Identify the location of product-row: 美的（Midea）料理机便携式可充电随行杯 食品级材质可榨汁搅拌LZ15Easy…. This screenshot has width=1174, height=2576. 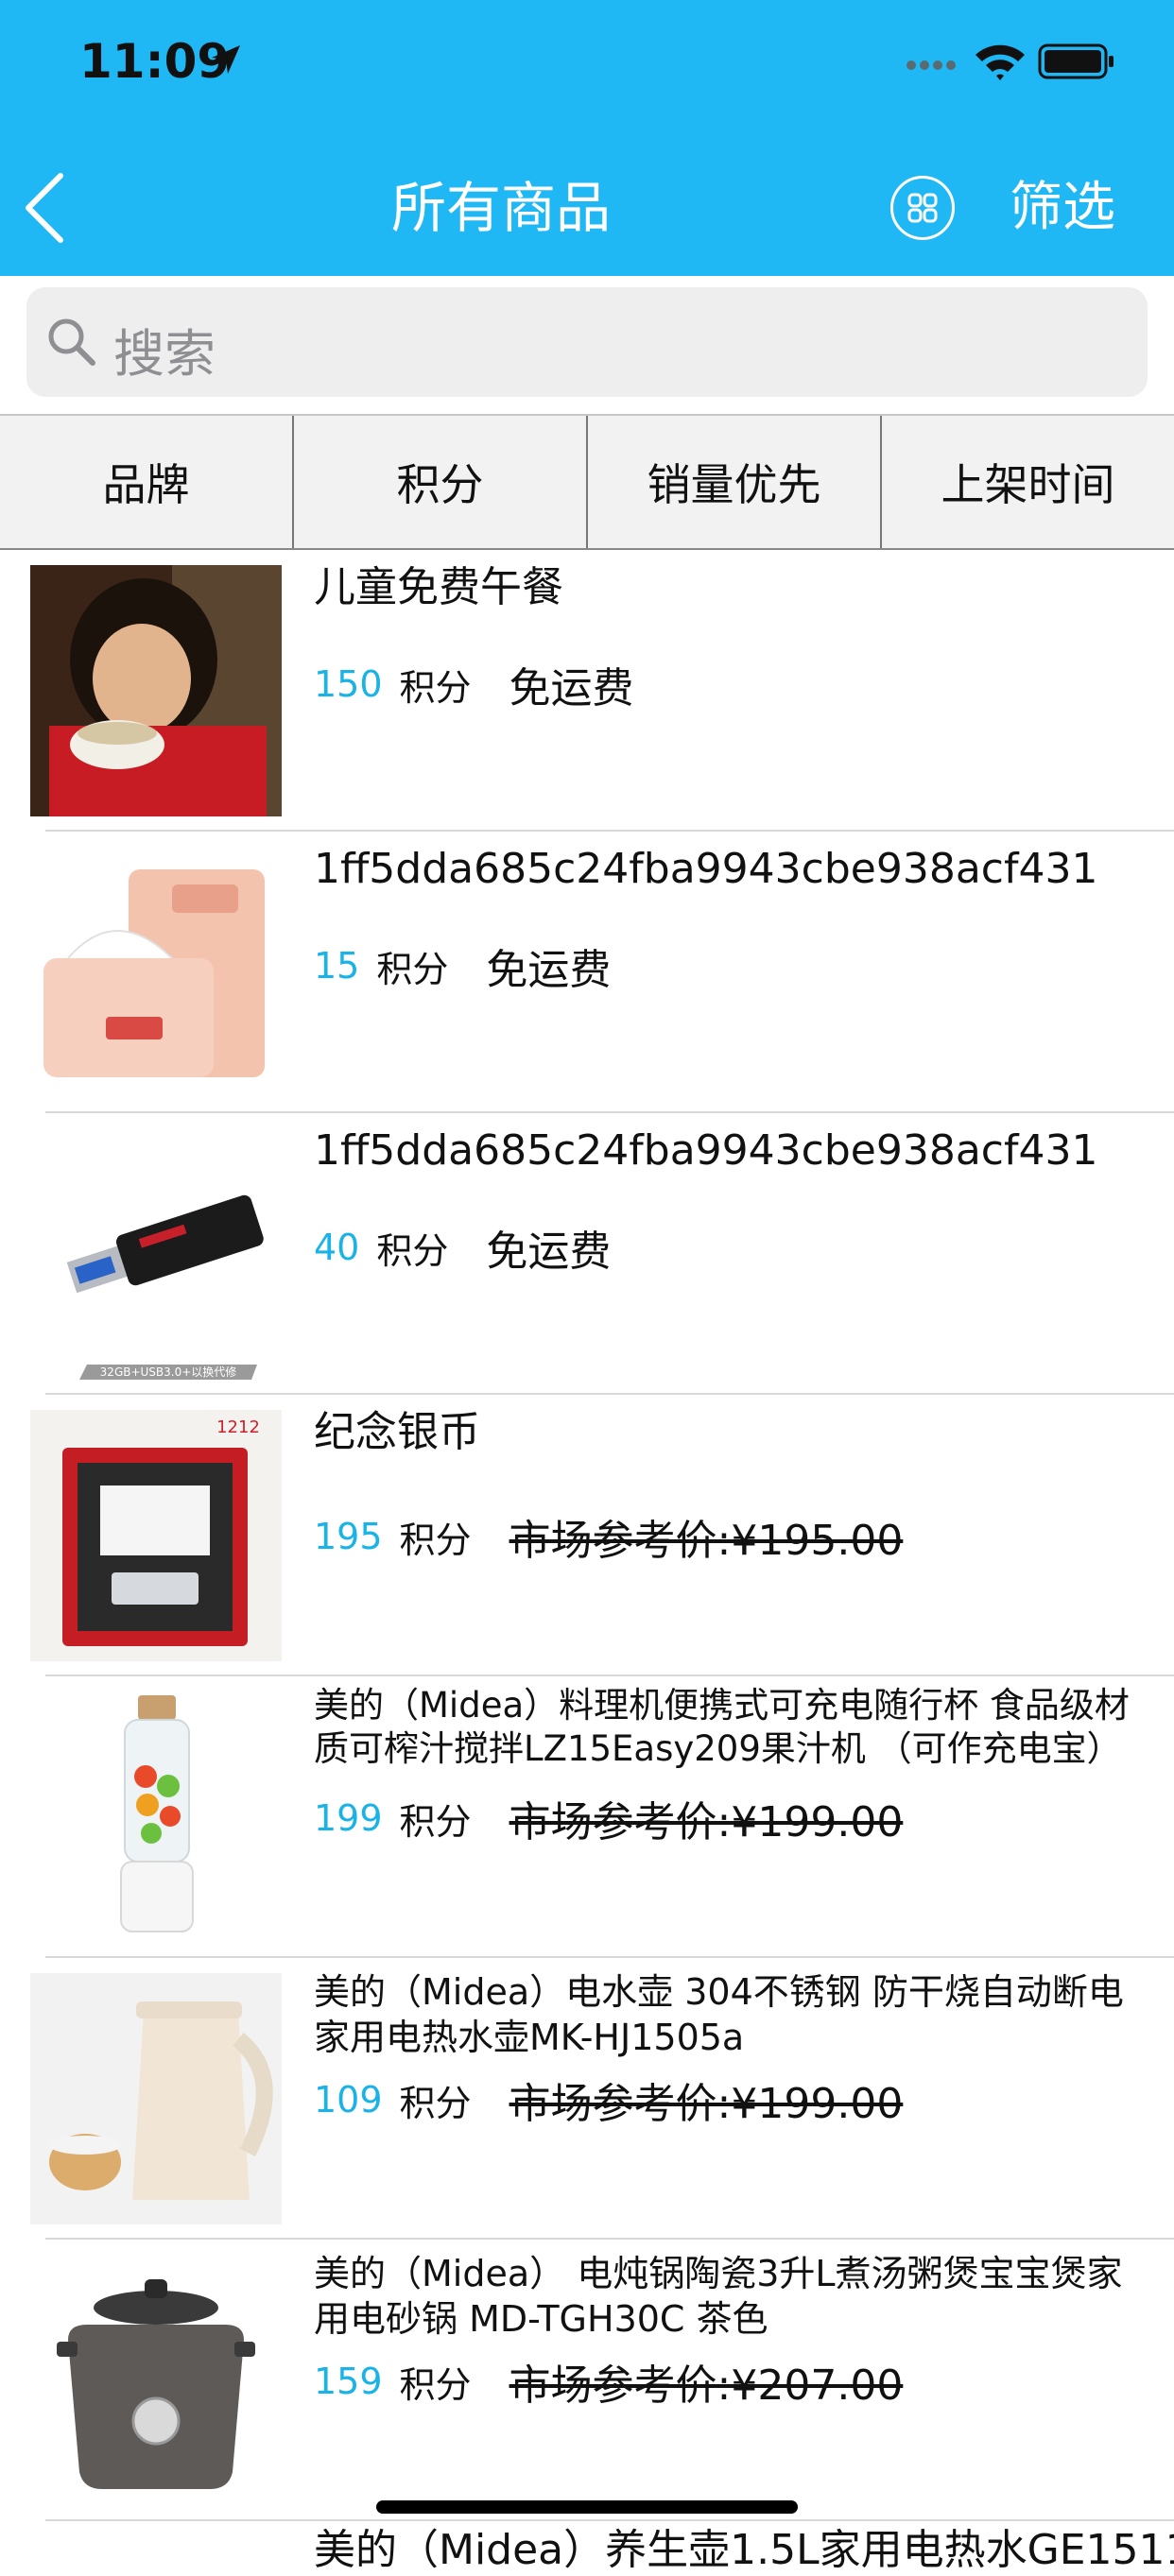
(587, 1817).